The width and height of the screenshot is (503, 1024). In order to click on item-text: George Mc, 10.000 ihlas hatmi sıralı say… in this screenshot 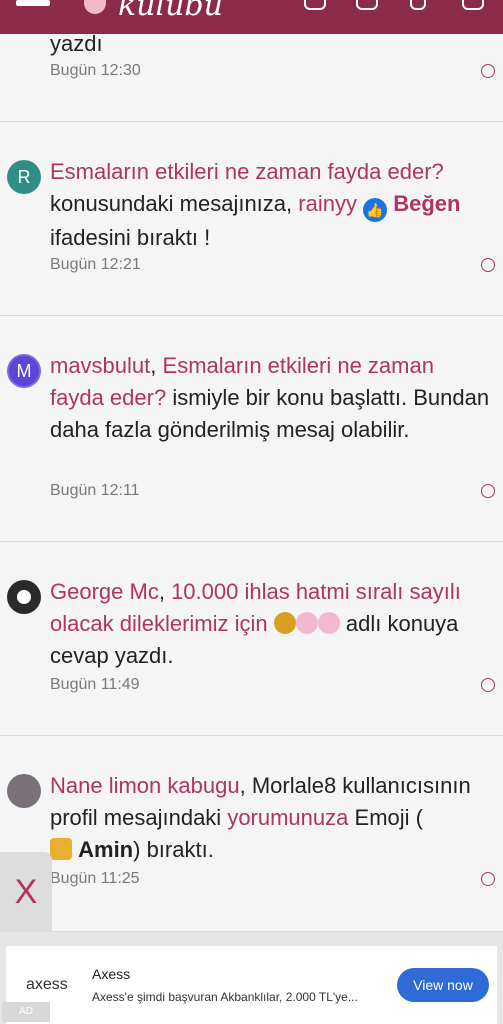, I will do `click(255, 623)`.